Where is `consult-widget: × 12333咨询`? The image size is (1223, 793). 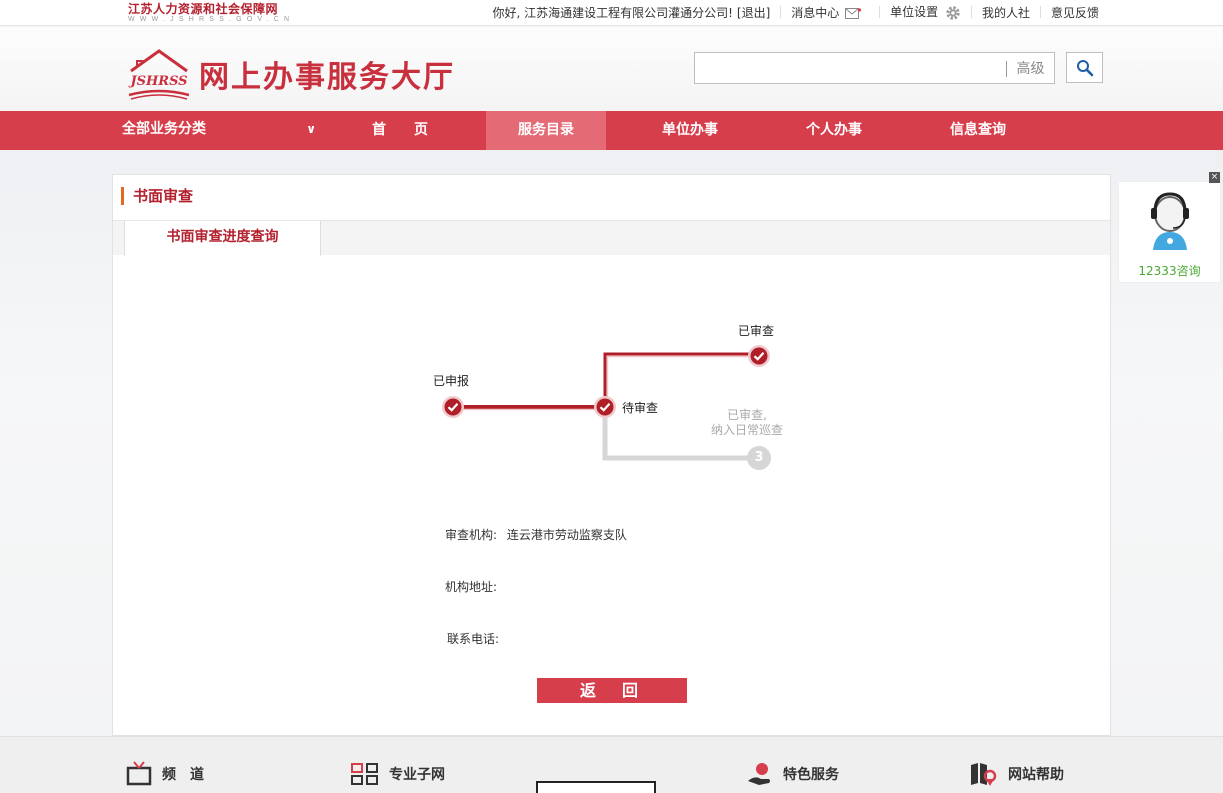
consult-widget: × 12333咨询 is located at coordinates (1169, 227).